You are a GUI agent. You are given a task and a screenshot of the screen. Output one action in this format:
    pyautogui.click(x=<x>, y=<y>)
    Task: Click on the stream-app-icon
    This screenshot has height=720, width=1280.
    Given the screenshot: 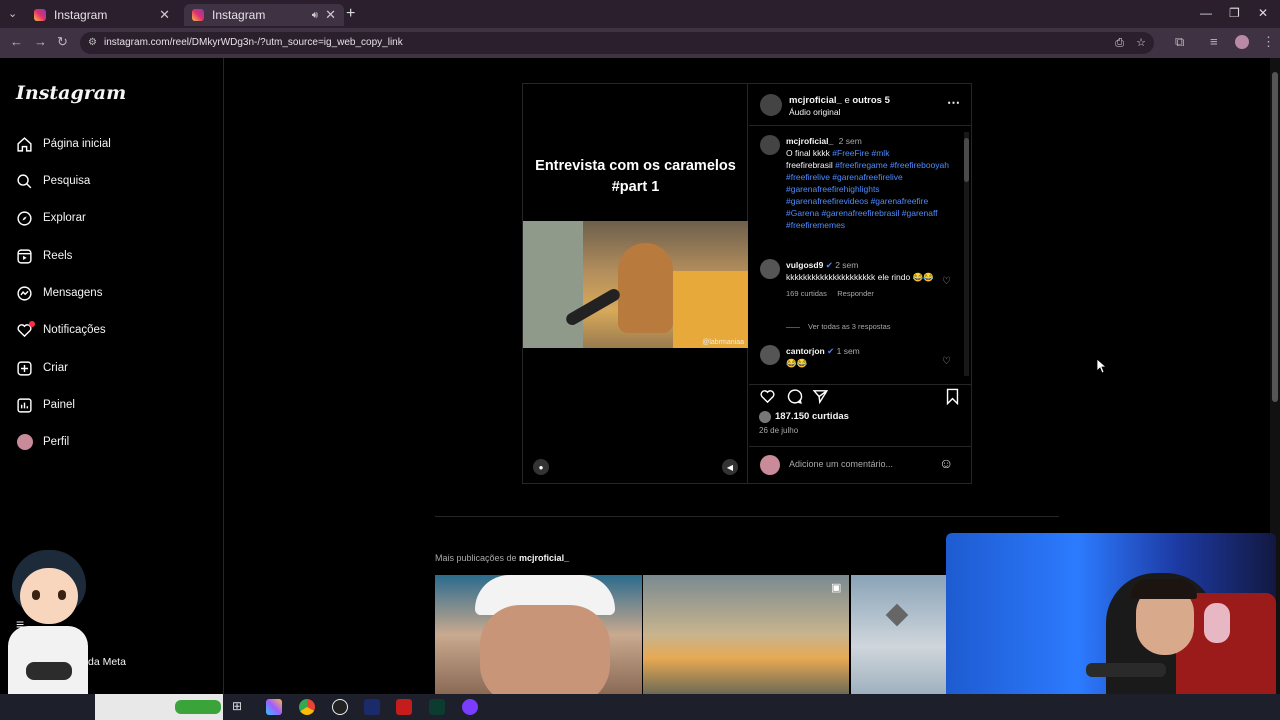 What is the action you would take?
    pyautogui.click(x=437, y=707)
    